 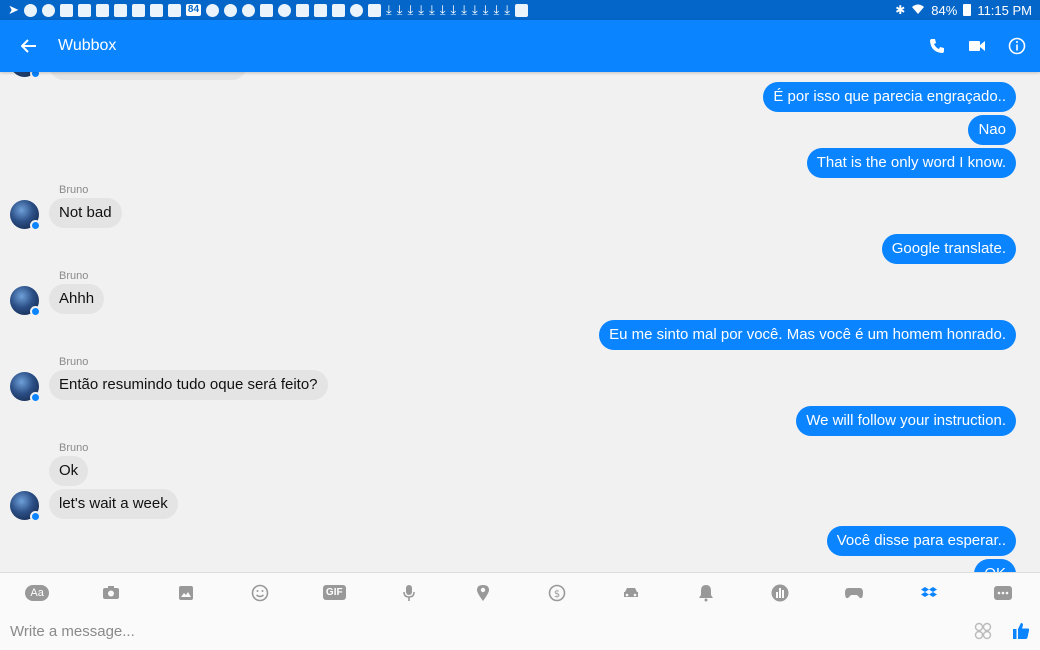 I want to click on message-bubble-outgoing: Você disse para esperar.., so click(x=921, y=541).